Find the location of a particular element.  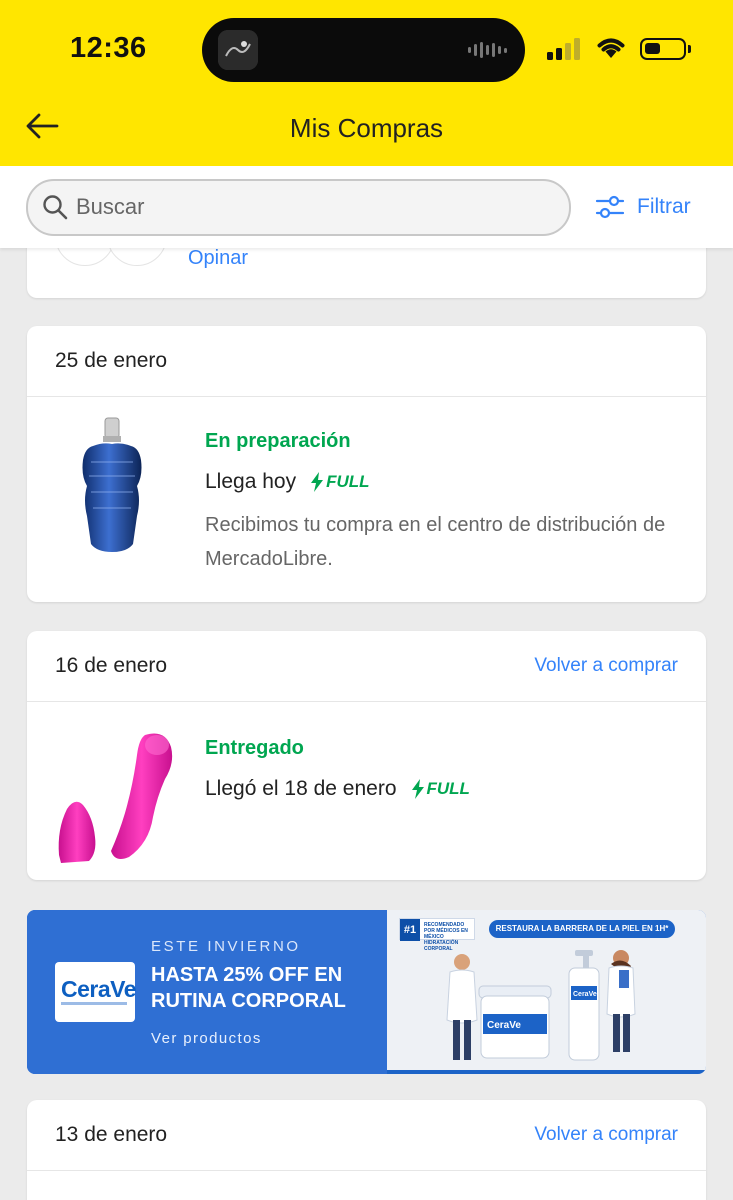

status-time: 12:36 is located at coordinates (108, 48).